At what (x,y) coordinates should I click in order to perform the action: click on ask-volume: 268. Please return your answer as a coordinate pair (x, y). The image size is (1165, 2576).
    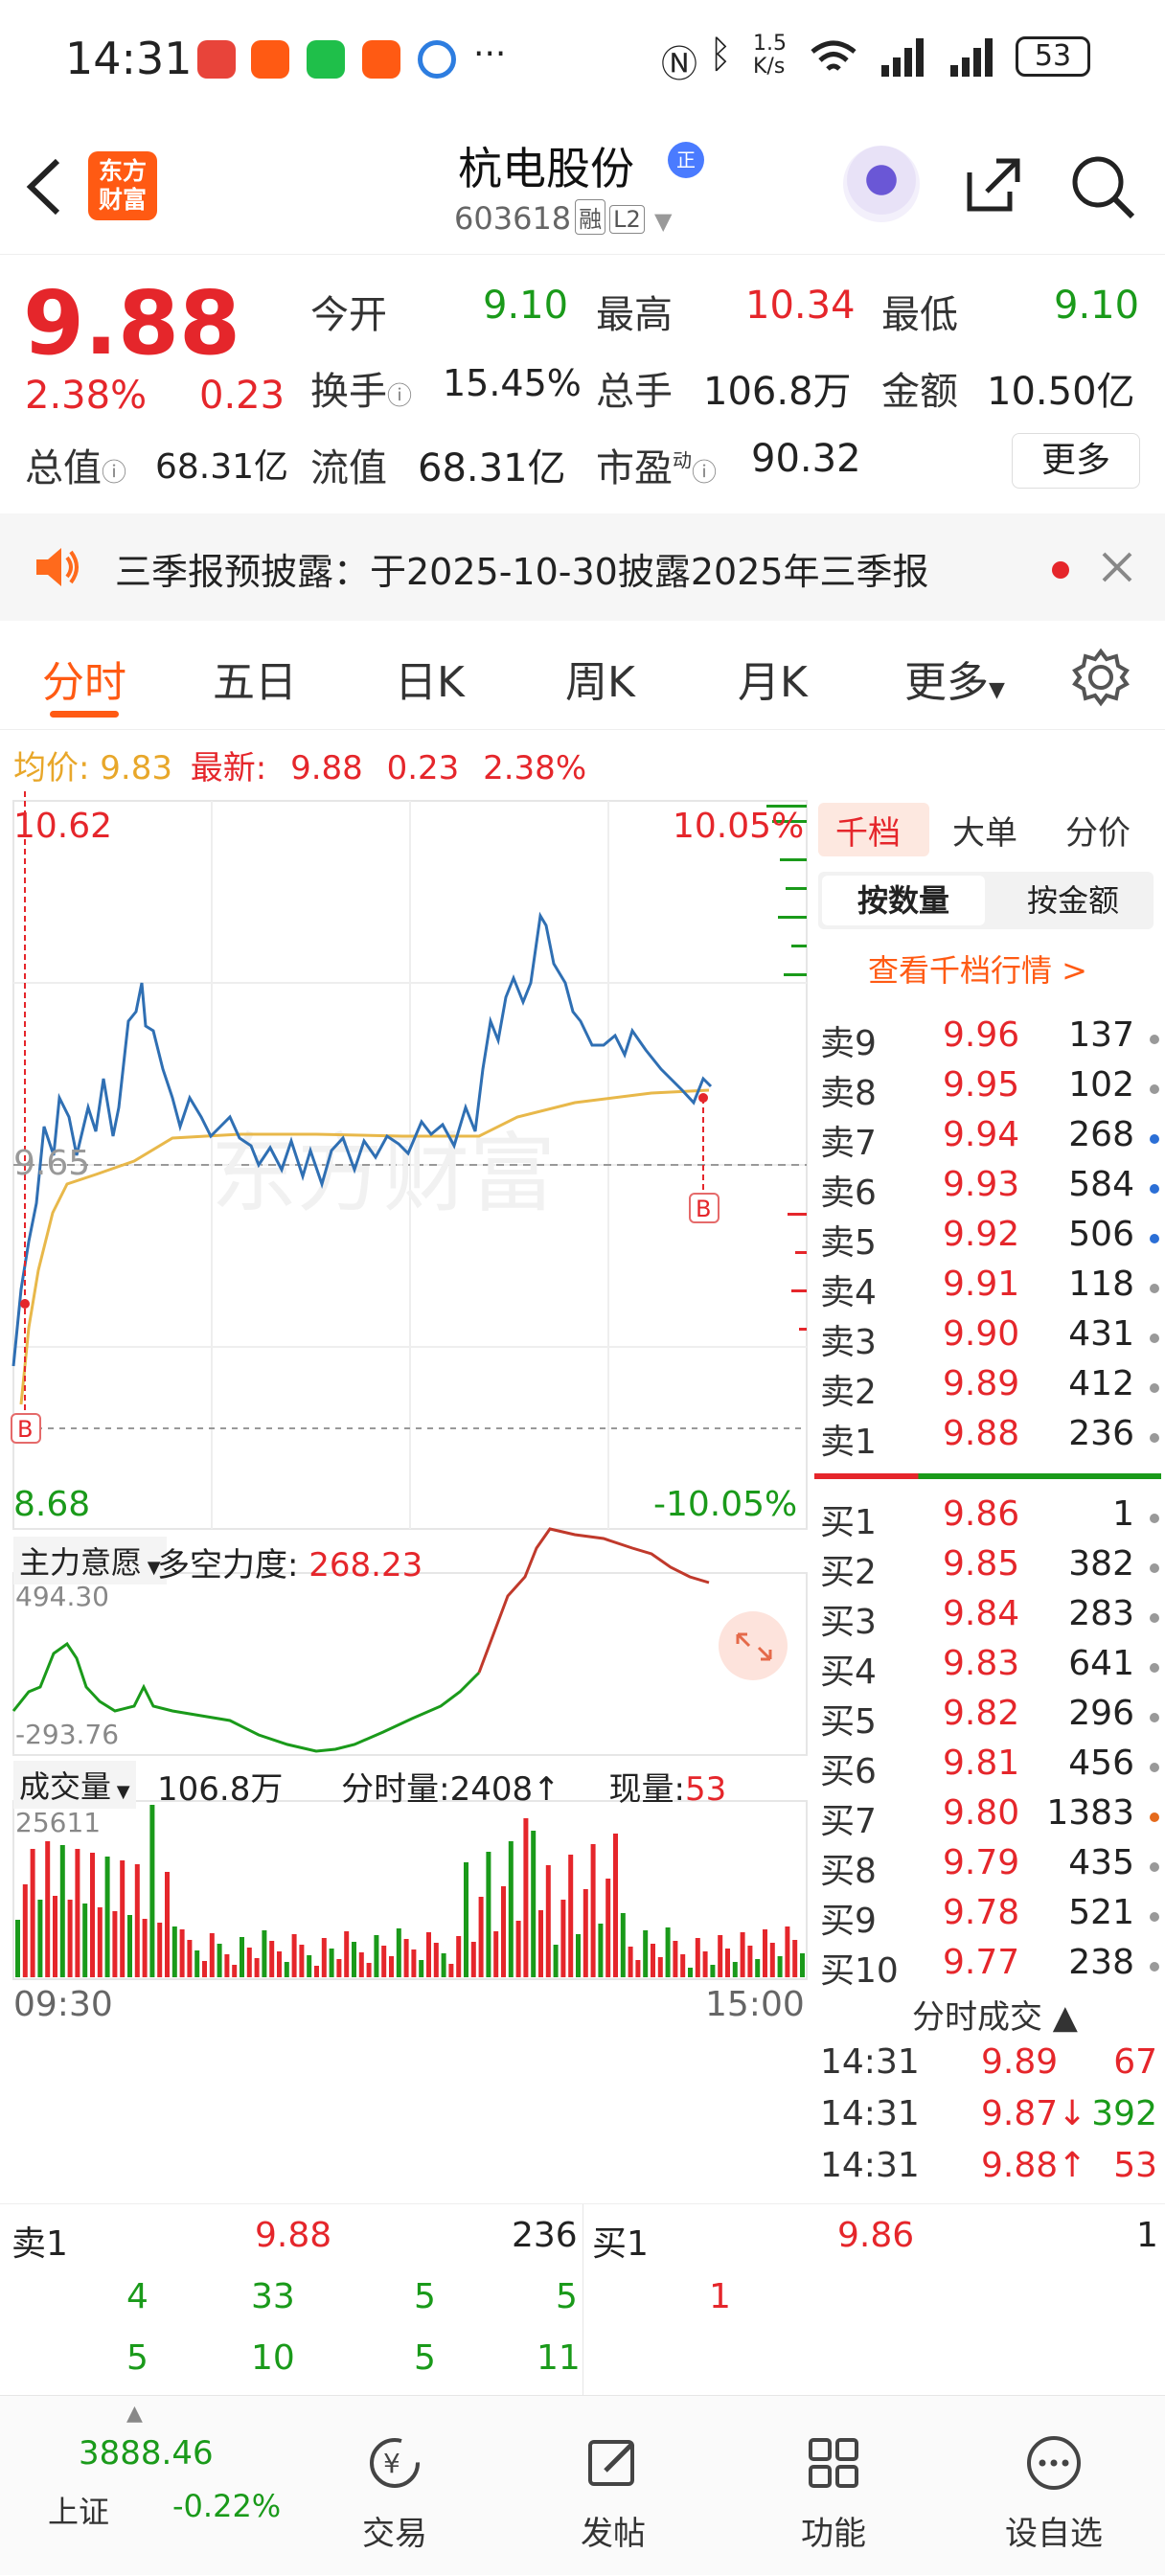
    Looking at the image, I should click on (1101, 1134).